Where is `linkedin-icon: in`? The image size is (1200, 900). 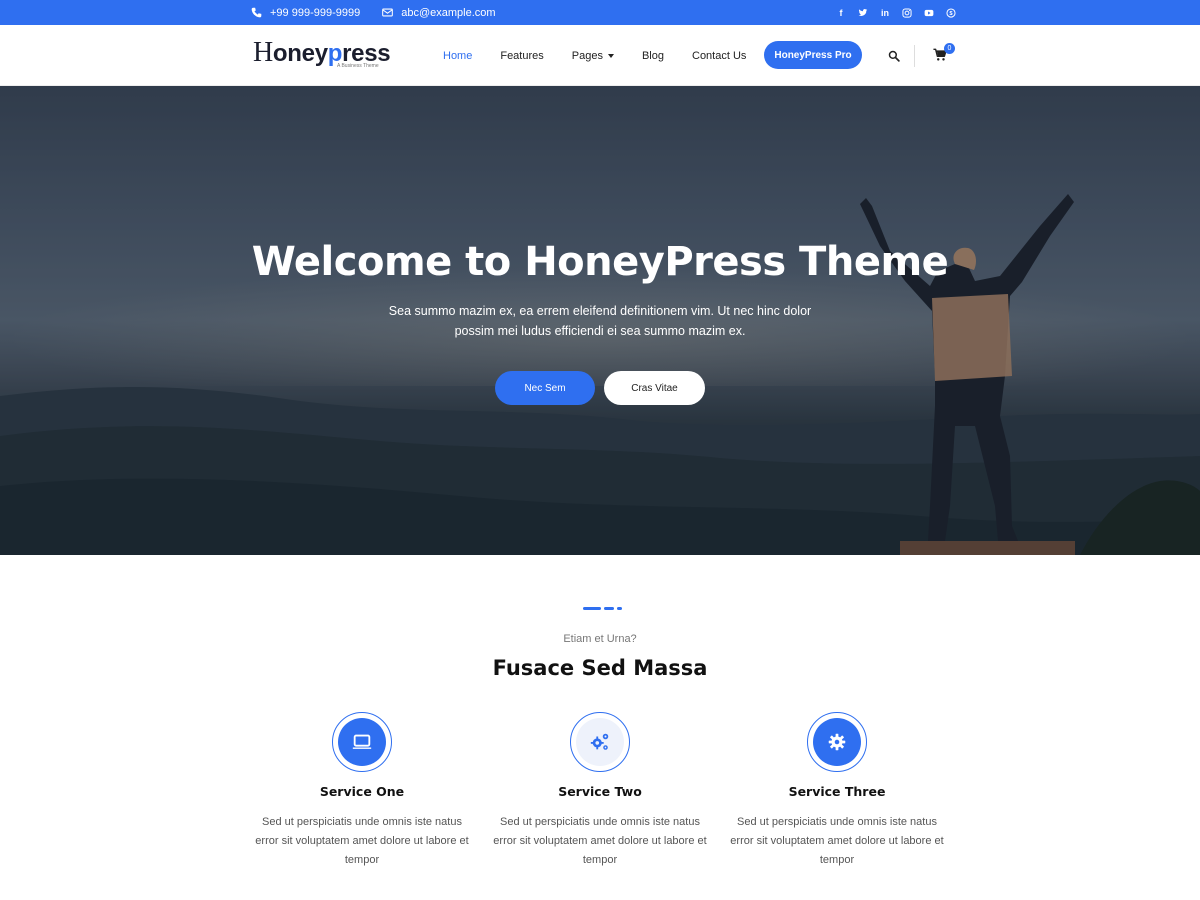 linkedin-icon: in is located at coordinates (885, 13).